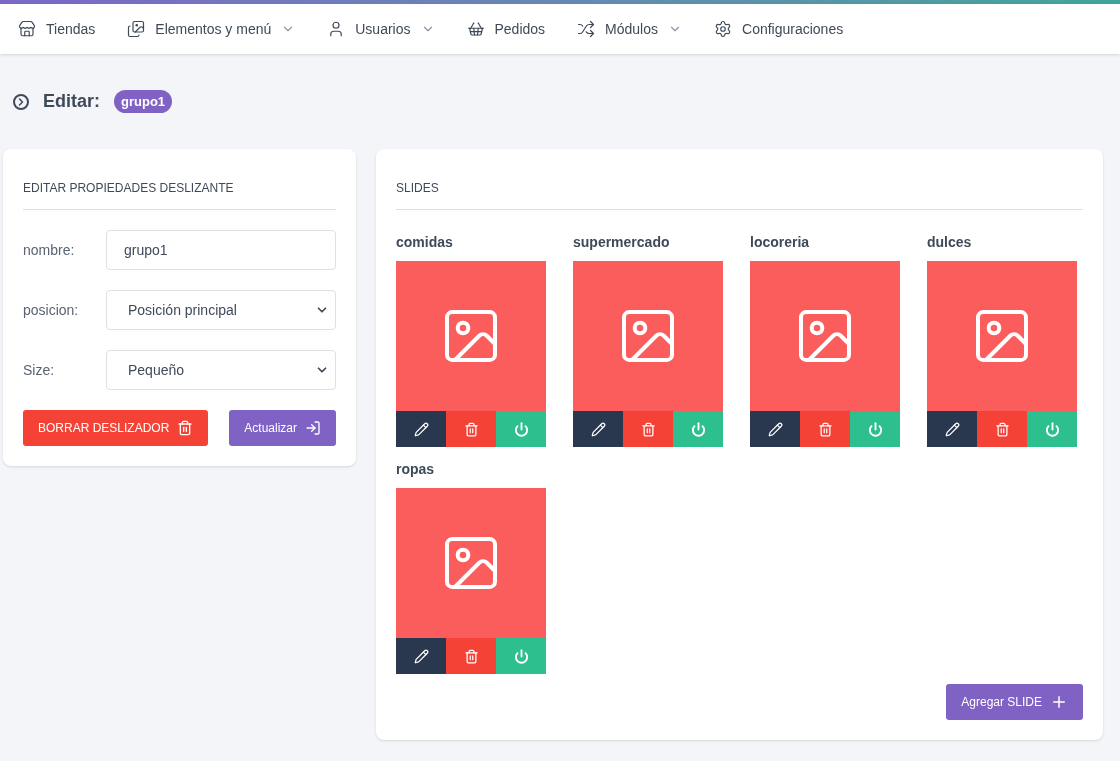 This screenshot has height=761, width=1120. Describe the element at coordinates (143, 101) in the screenshot. I see `group-badge: grupo1` at that location.